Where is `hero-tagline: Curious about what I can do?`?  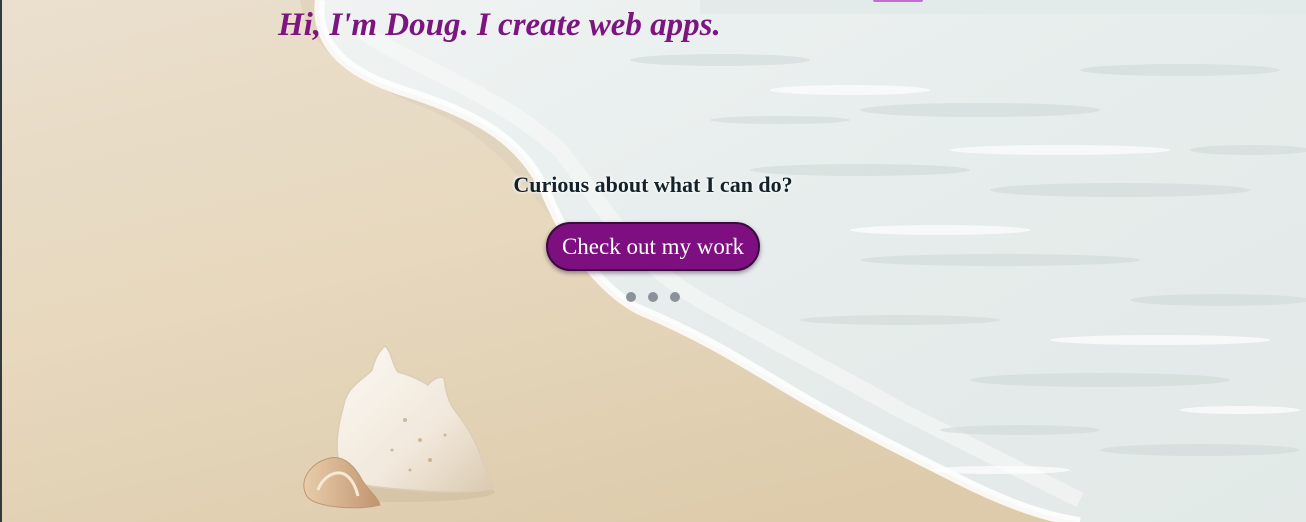
hero-tagline: Curious about what I can do? is located at coordinates (653, 184).